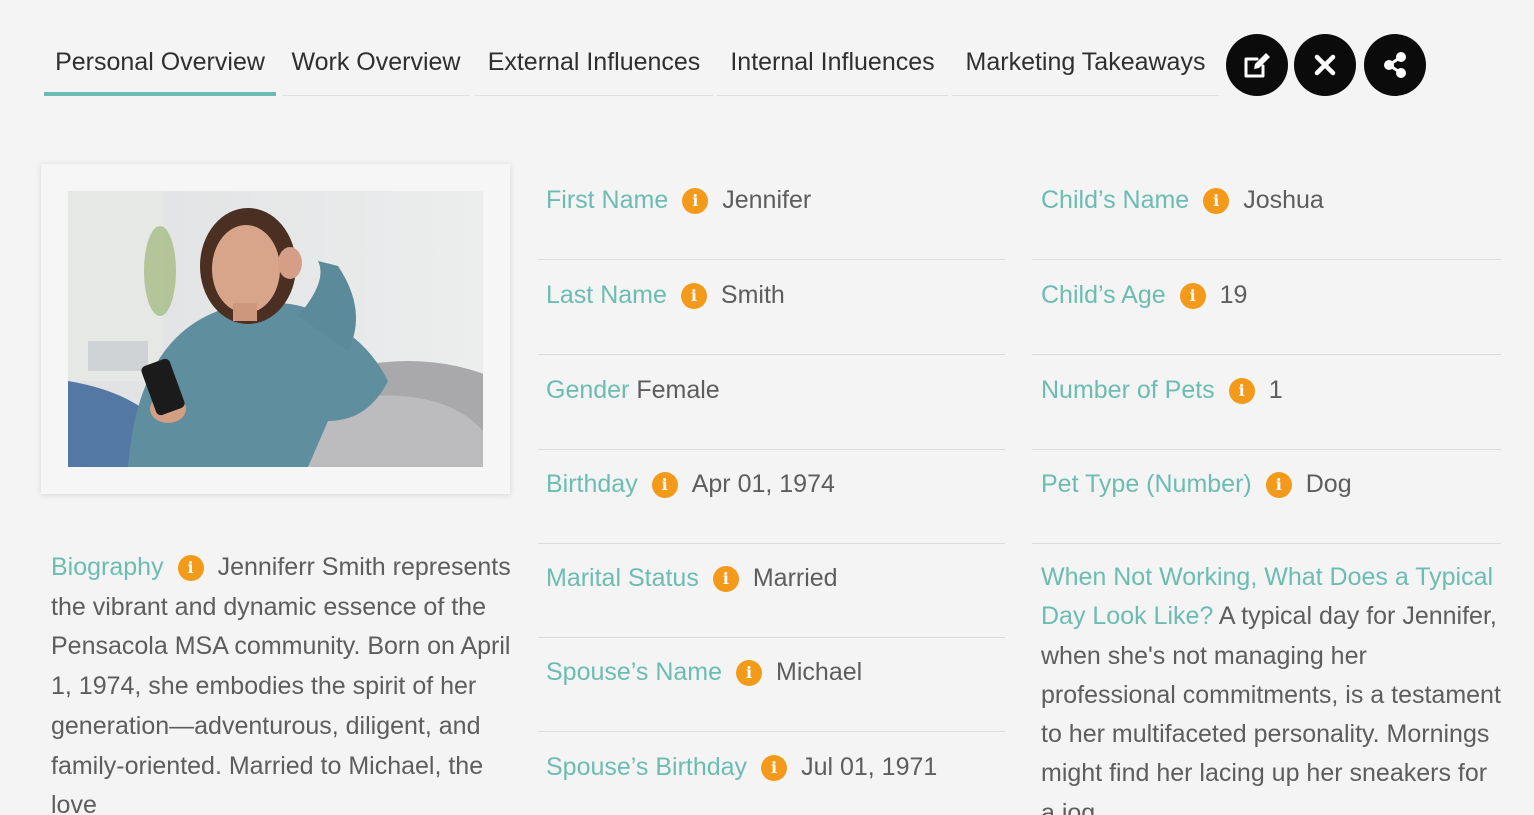  Describe the element at coordinates (1275, 390) in the screenshot. I see `field-value: 1` at that location.